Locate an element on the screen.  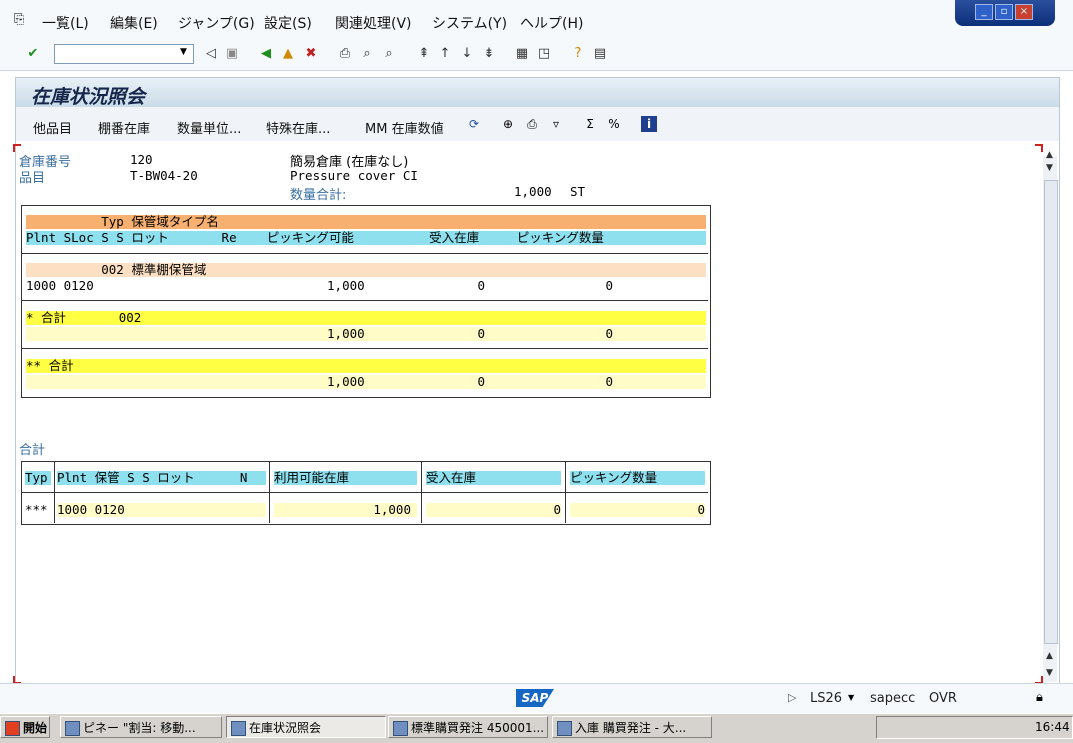
save-icon: ▣ is located at coordinates (232, 54).